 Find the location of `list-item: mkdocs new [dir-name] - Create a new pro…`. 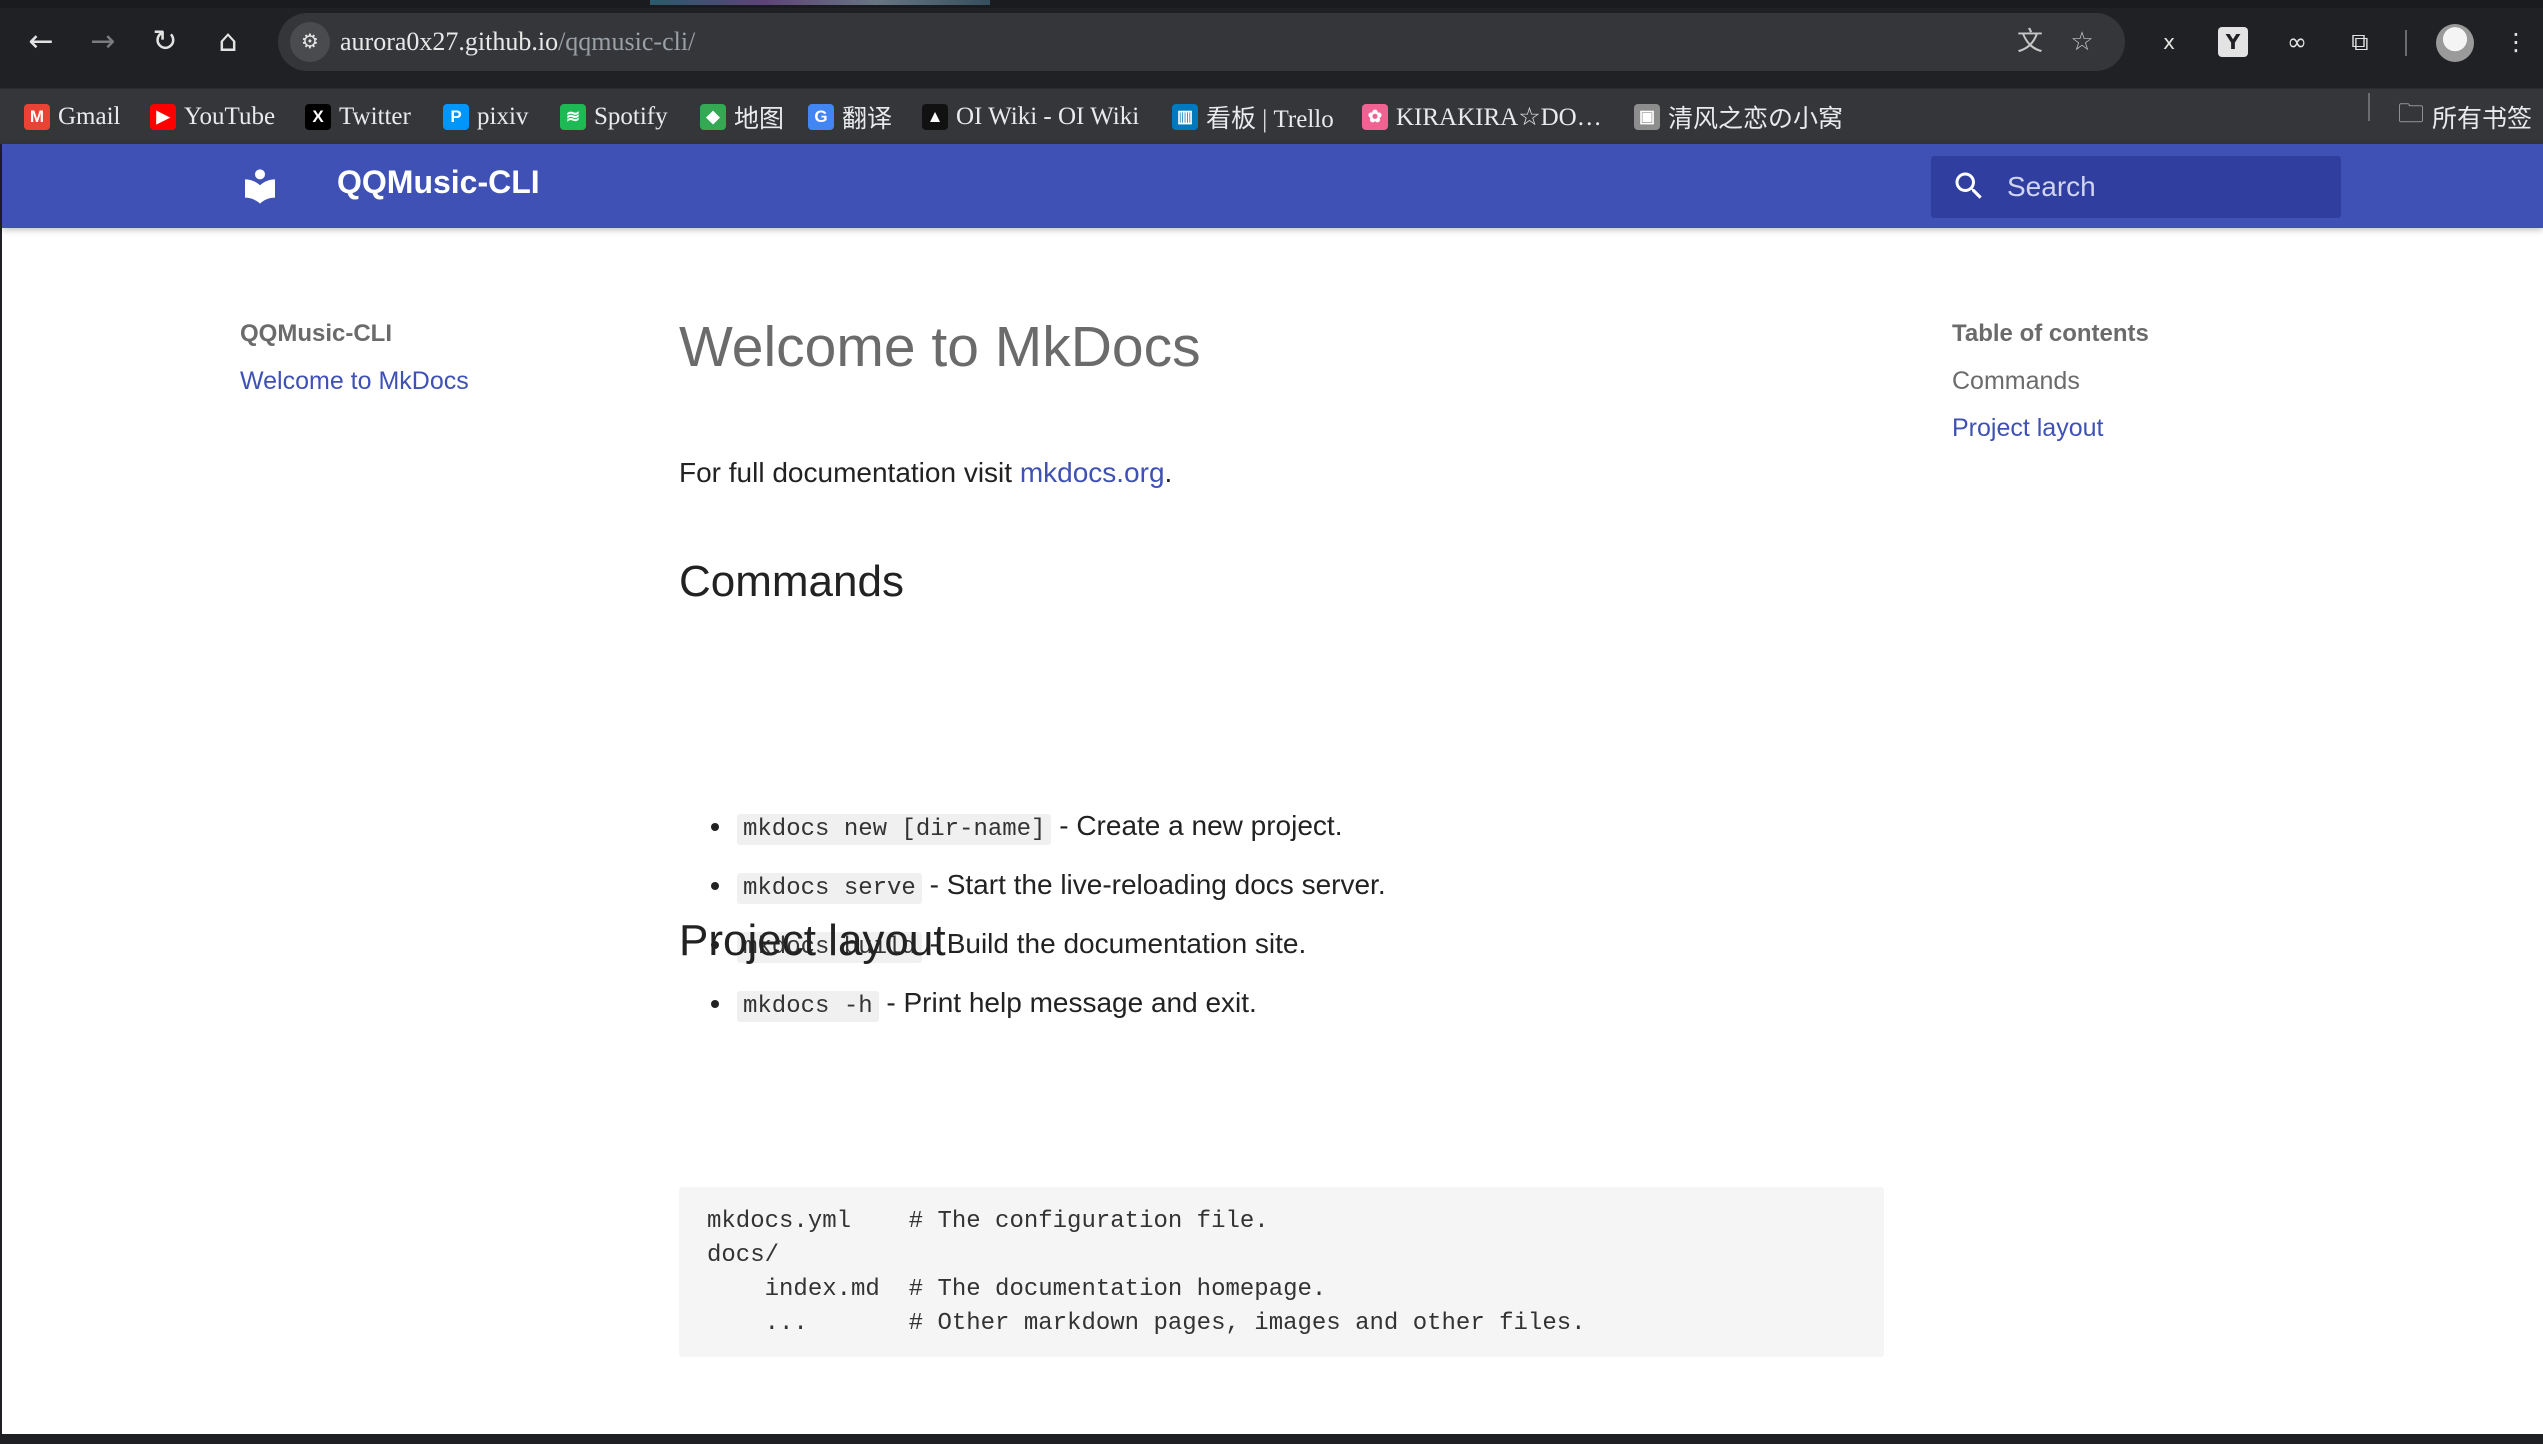

list-item: mkdocs new [dir-name] - Create a new pro… is located at coordinates (1279, 834).